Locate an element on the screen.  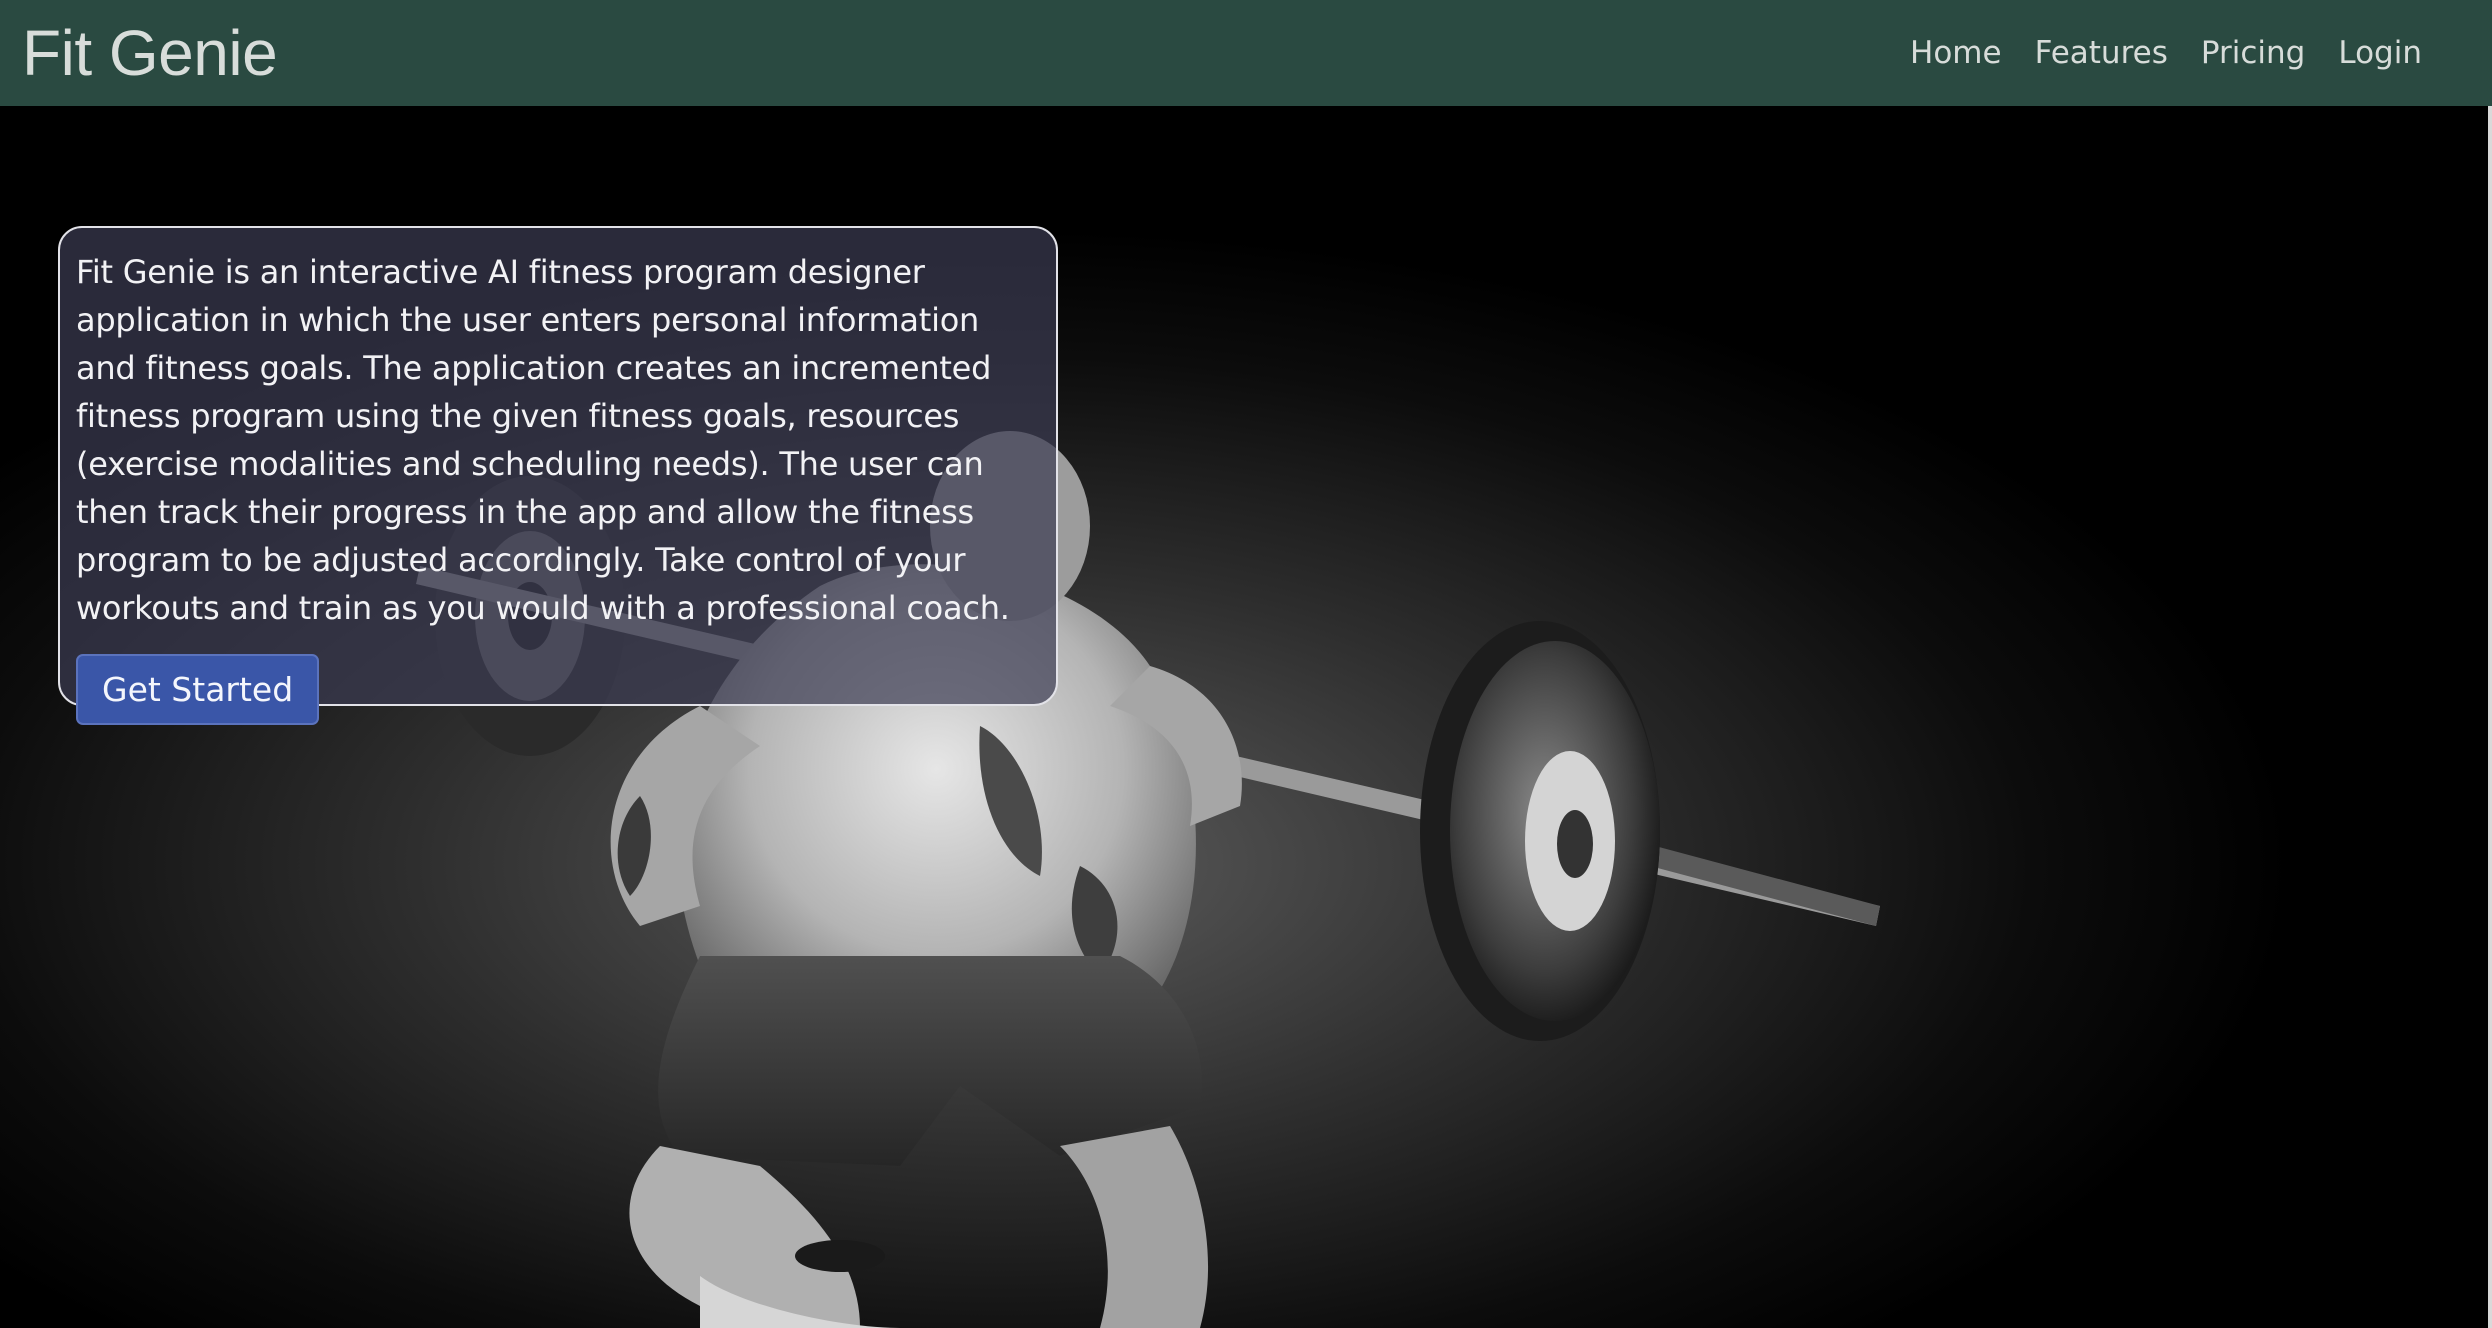
window-edge is located at coordinates (2490, 717).